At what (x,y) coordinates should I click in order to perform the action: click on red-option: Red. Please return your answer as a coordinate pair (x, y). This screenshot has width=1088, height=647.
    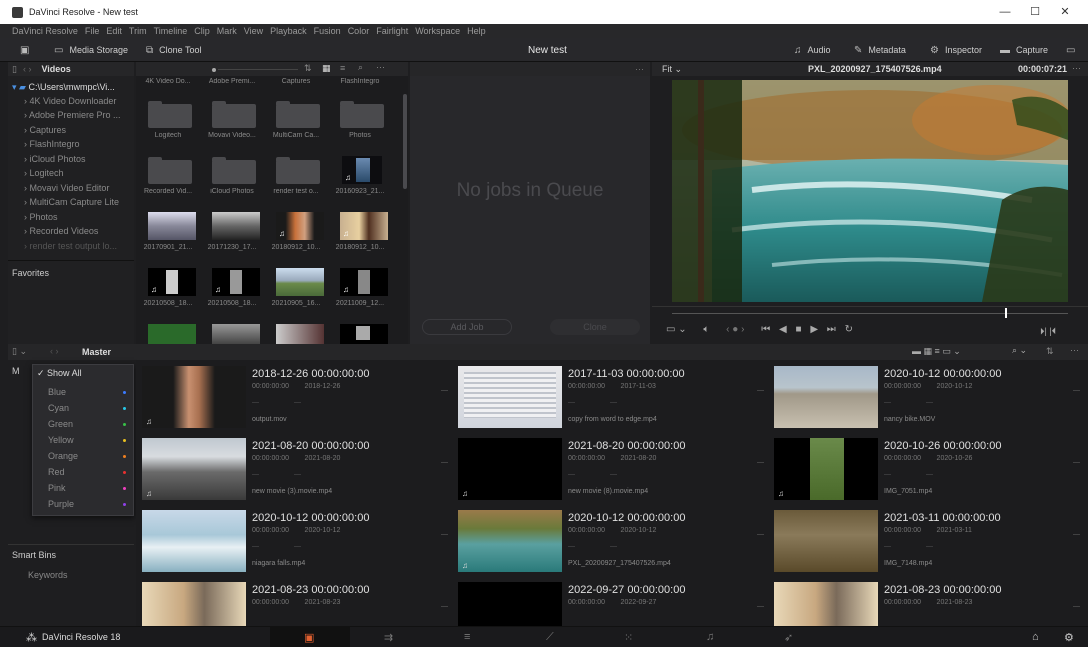
    Looking at the image, I should click on (56, 472).